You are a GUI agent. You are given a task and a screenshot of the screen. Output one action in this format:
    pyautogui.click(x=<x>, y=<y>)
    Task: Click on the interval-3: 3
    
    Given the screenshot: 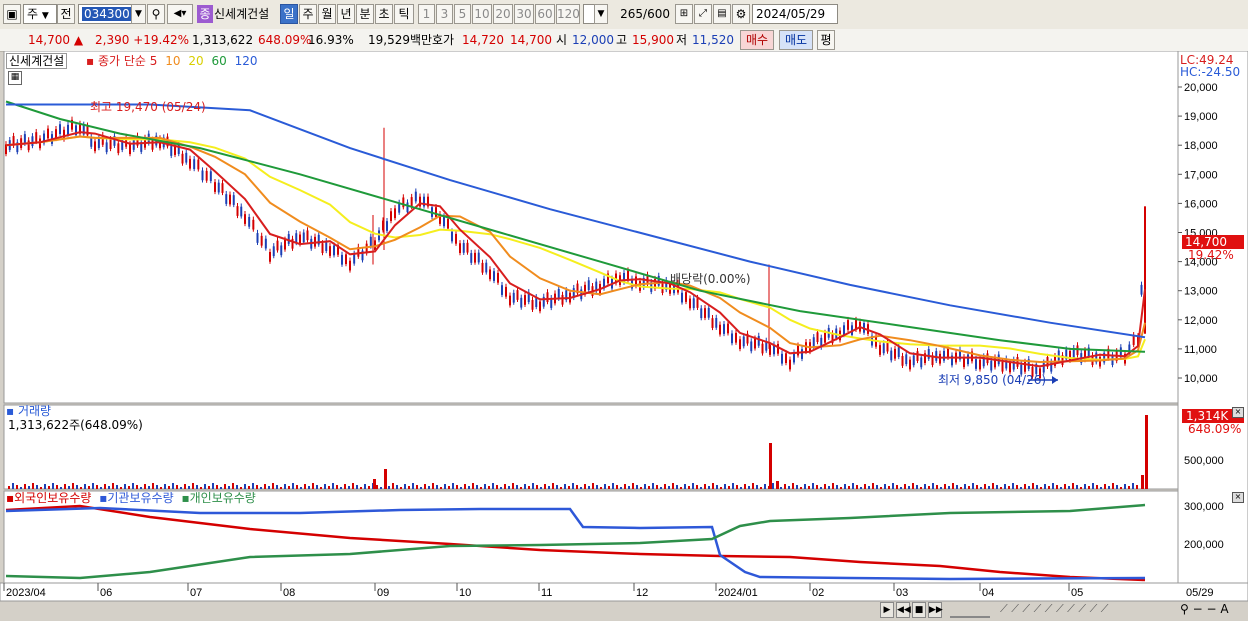 What is the action you would take?
    pyautogui.click(x=444, y=14)
    